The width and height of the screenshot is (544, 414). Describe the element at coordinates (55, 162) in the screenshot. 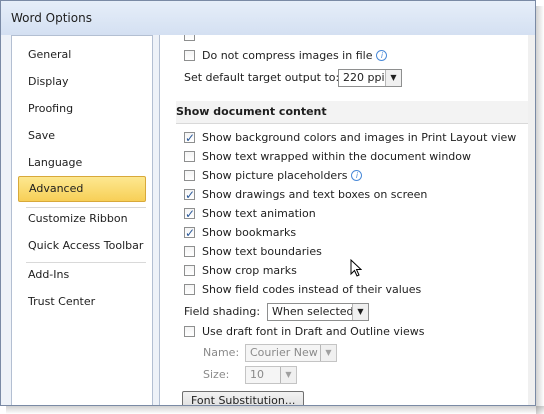

I see `sidebar-item-label: Language` at that location.